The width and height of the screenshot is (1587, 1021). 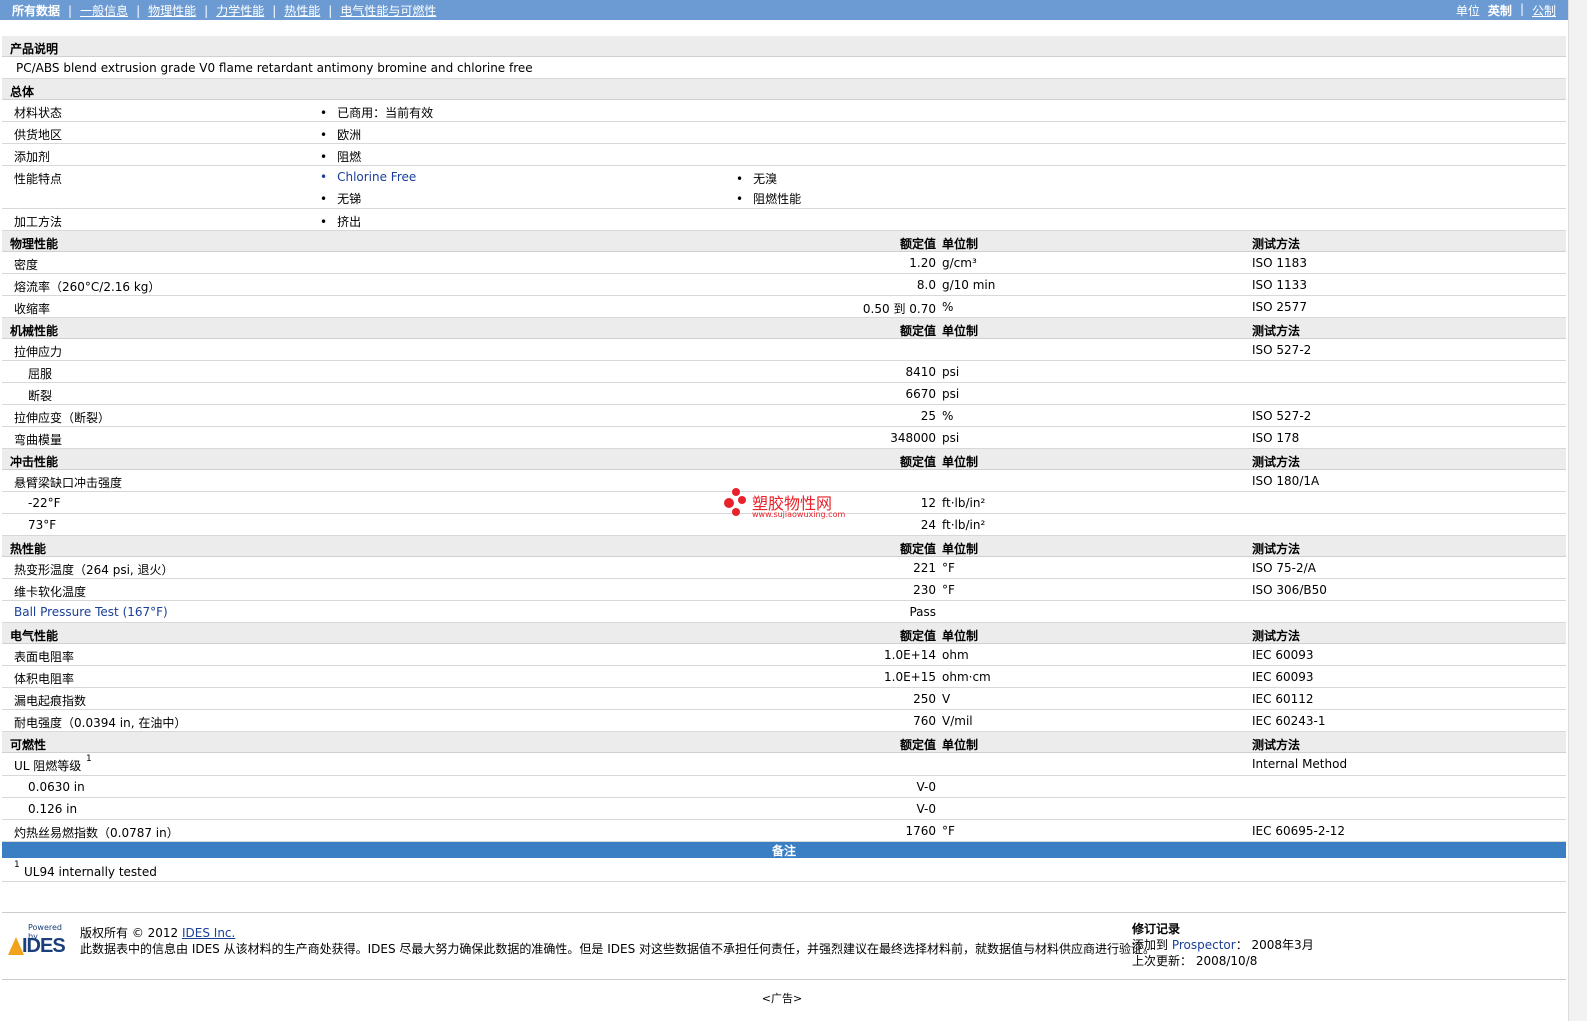 I want to click on added-line: 添加到 Prospector： 2008年3月, so click(x=1223, y=945).